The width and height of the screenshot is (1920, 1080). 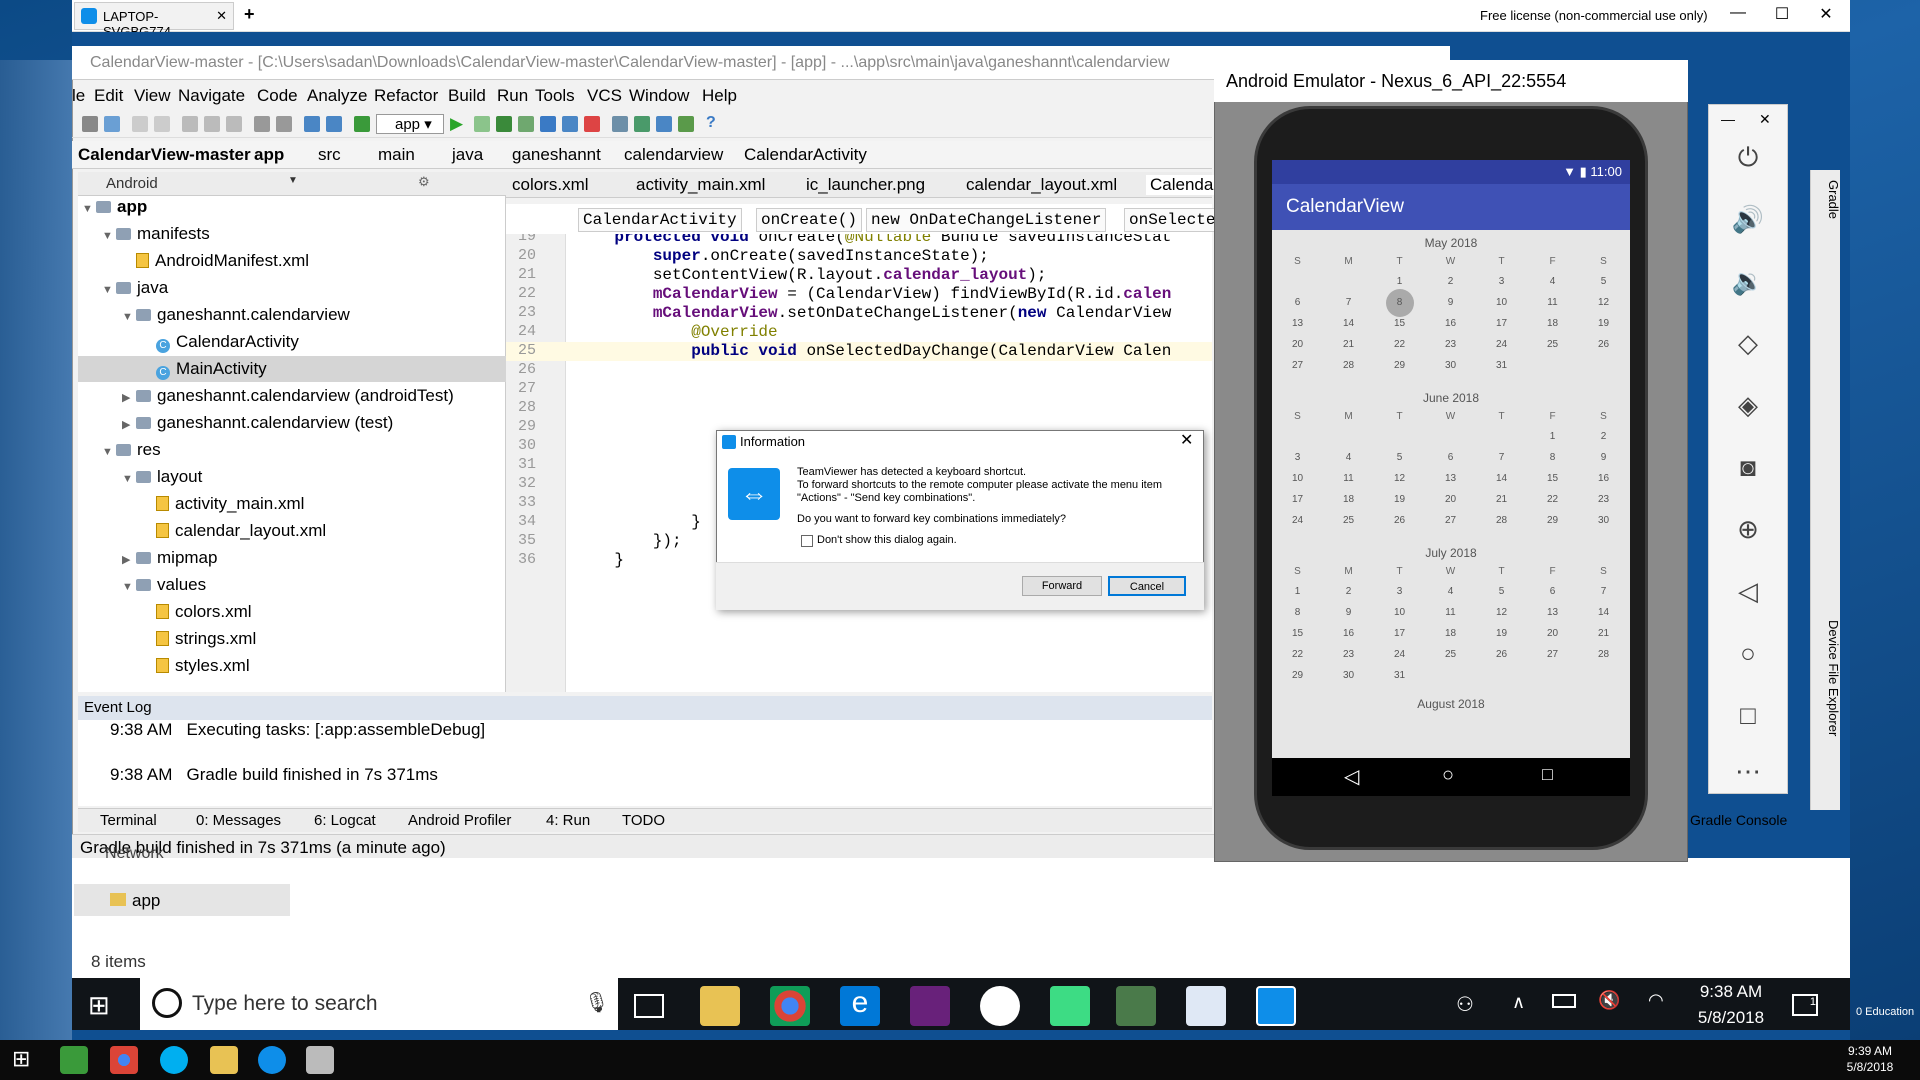 I want to click on breadcrumb-ganeshannt: ganeshannt, so click(x=556, y=155).